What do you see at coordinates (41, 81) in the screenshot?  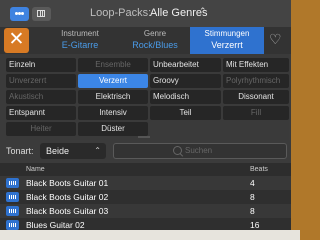 I see `chip-unverzerrt: Unverzerrt` at bounding box center [41, 81].